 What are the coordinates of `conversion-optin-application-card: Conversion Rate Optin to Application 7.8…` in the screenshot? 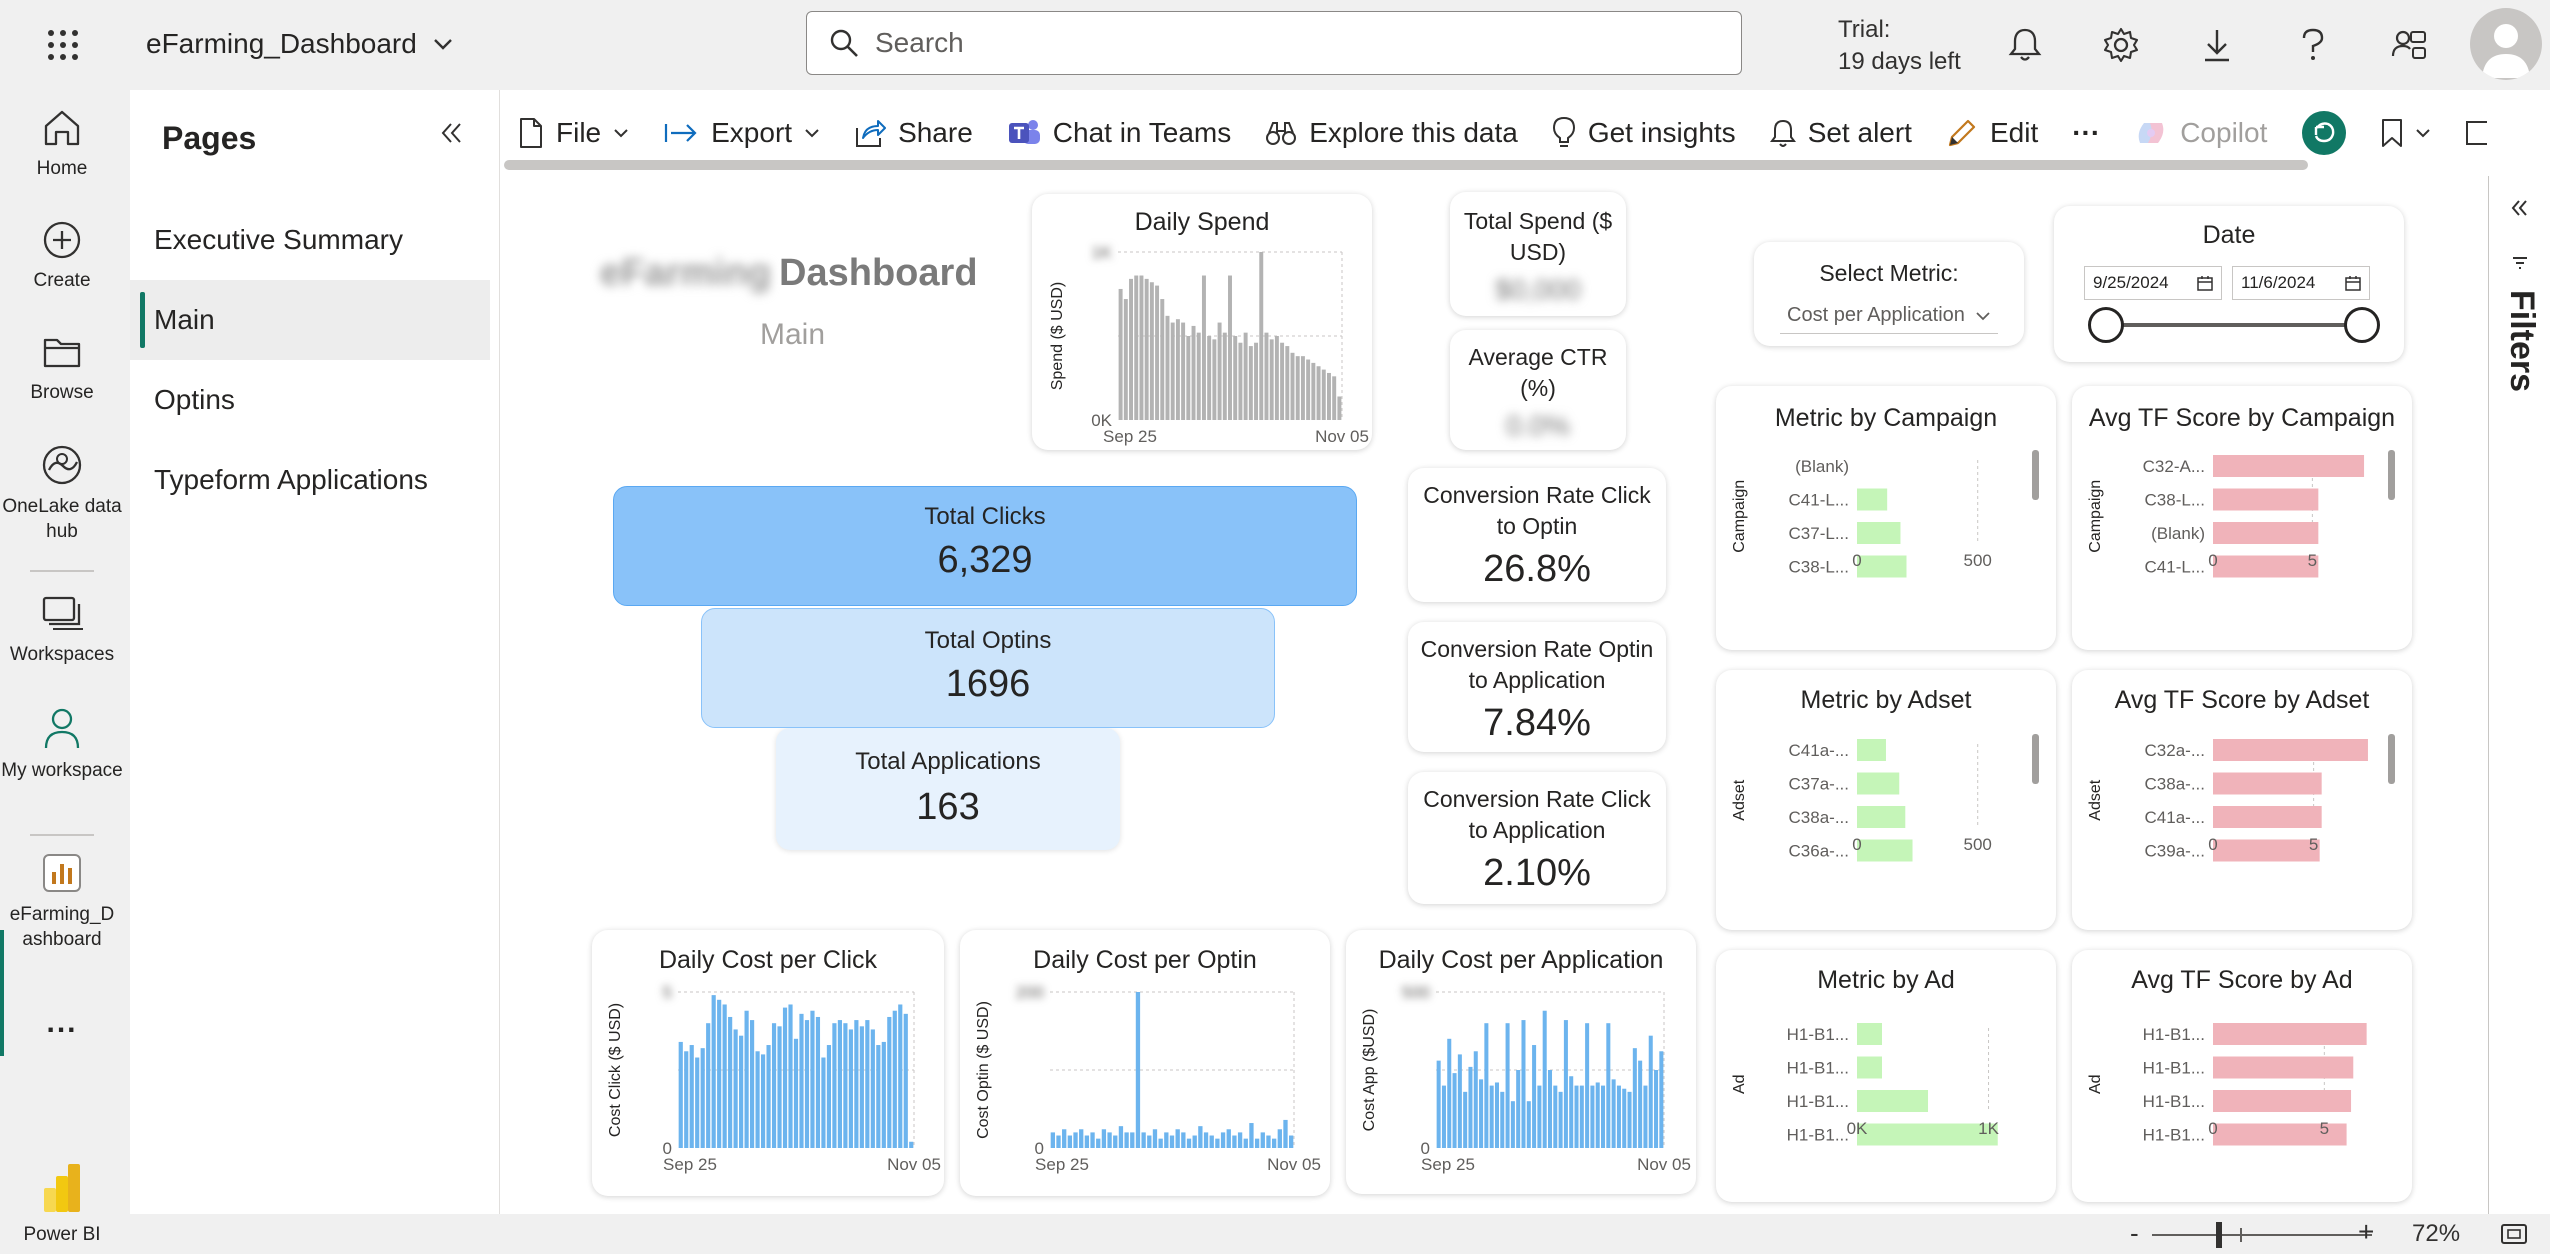 It's located at (1537, 687).